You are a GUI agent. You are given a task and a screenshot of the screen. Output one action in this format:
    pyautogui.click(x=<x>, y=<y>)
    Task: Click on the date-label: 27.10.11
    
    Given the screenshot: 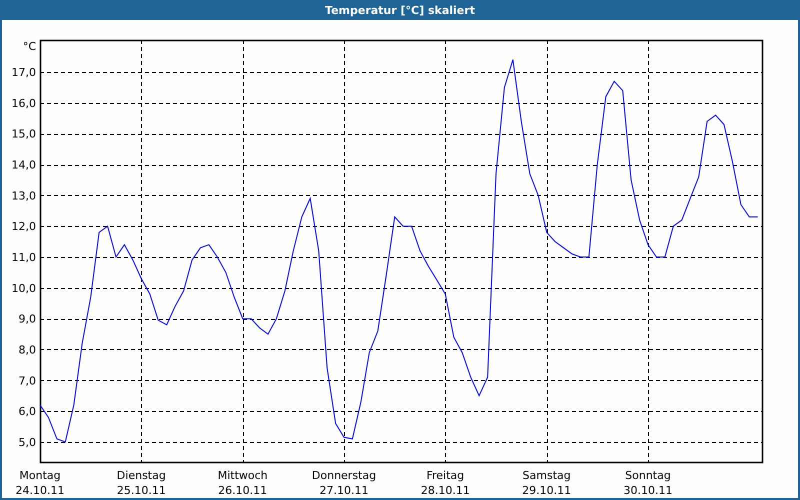 What is the action you would take?
    pyautogui.click(x=344, y=490)
    